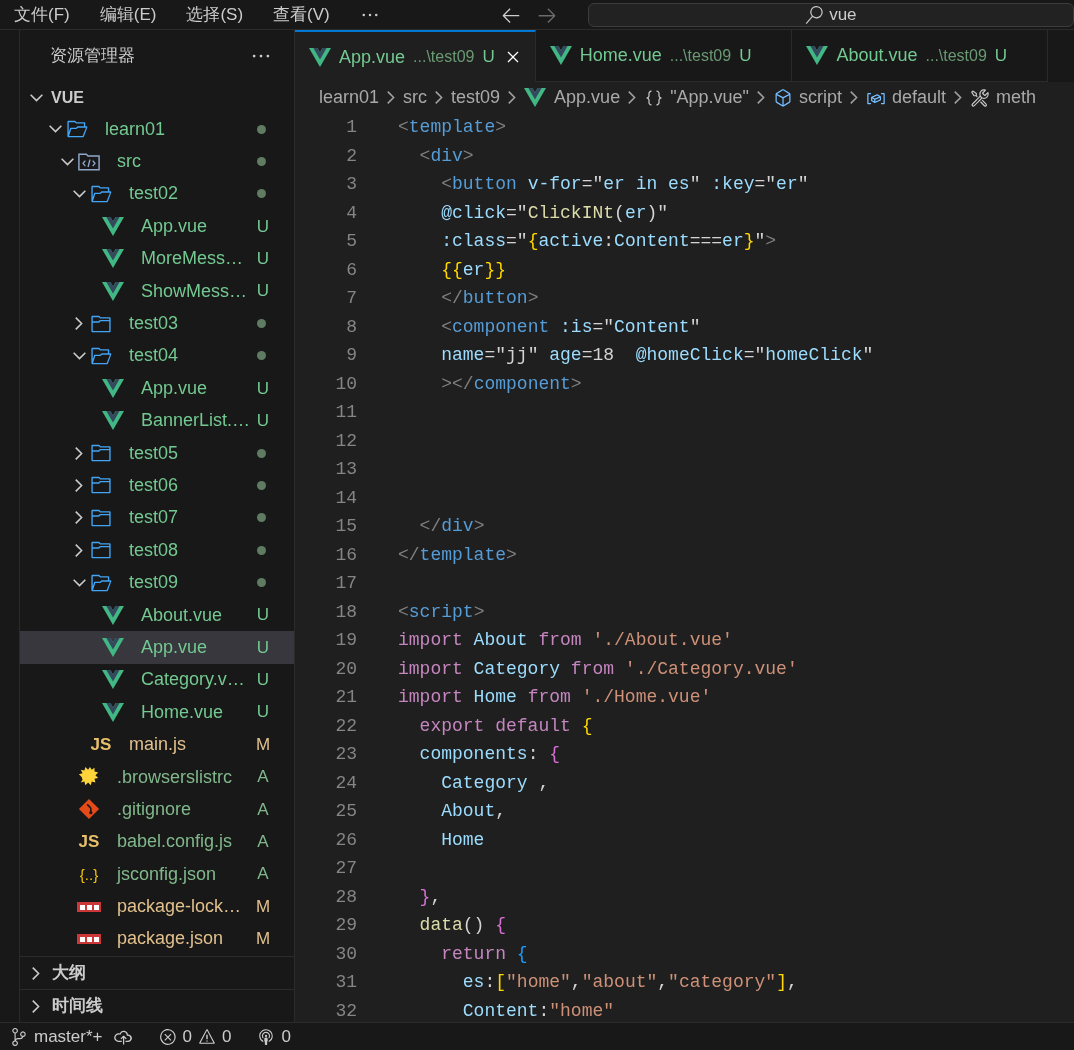 The height and width of the screenshot is (1050, 1074). What do you see at coordinates (187, 1036) in the screenshot?
I see `error-count: 0` at bounding box center [187, 1036].